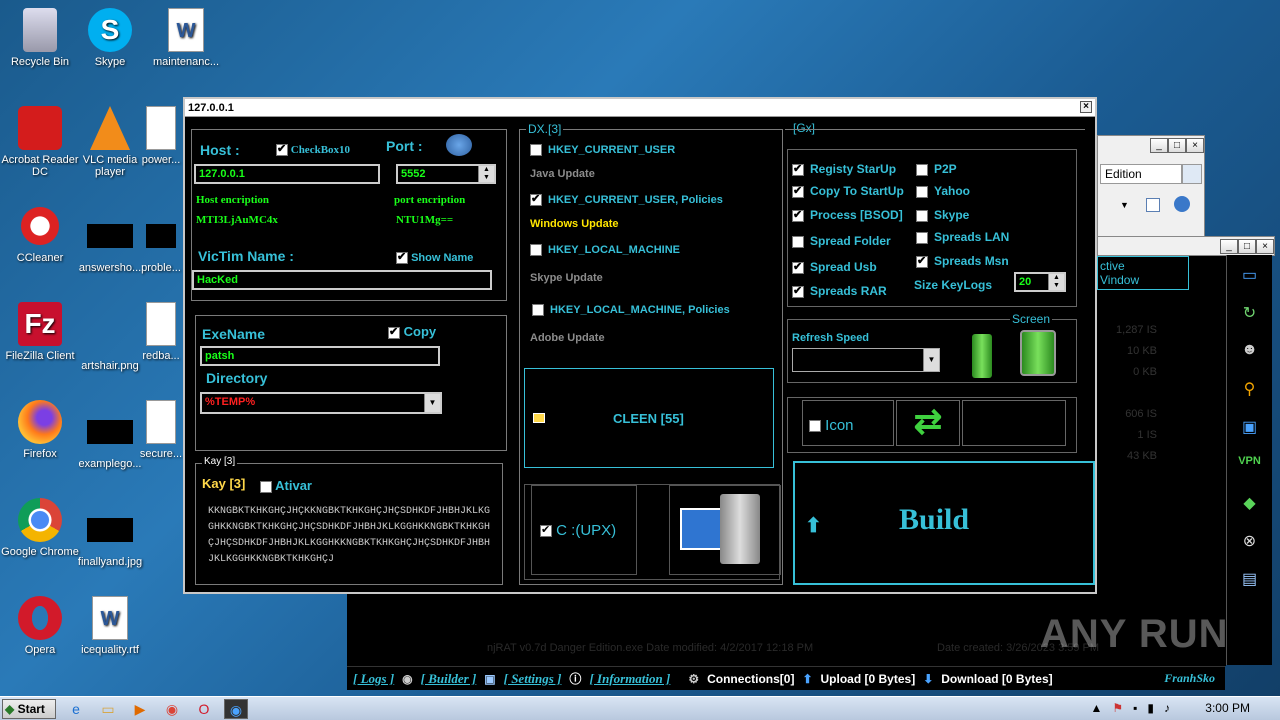 This screenshot has height=720, width=1280. I want to click on reg-hkcu-checkbox: HKEY_CURRENT_USER, so click(602, 150).